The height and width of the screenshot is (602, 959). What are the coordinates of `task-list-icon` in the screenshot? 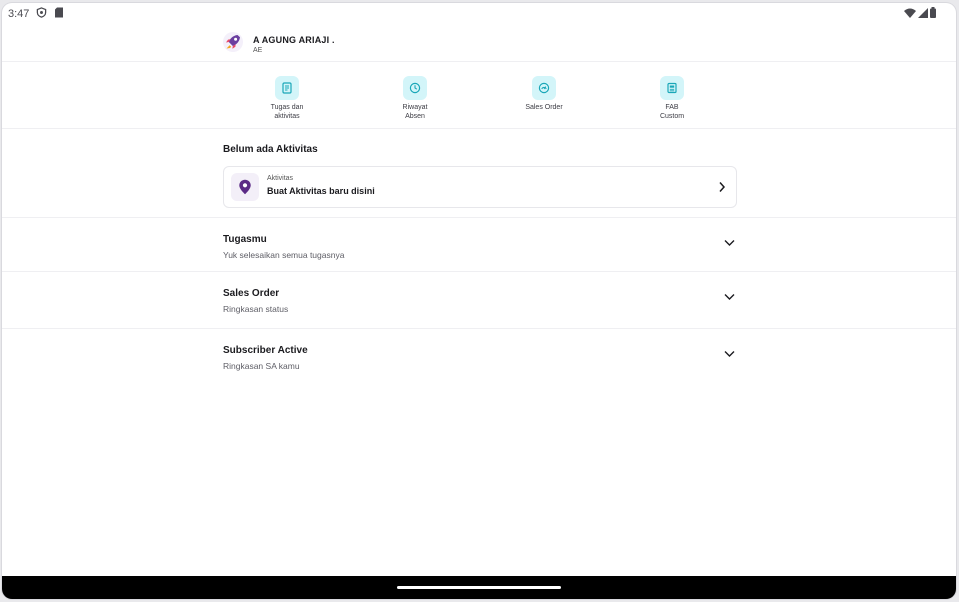 It's located at (287, 88).